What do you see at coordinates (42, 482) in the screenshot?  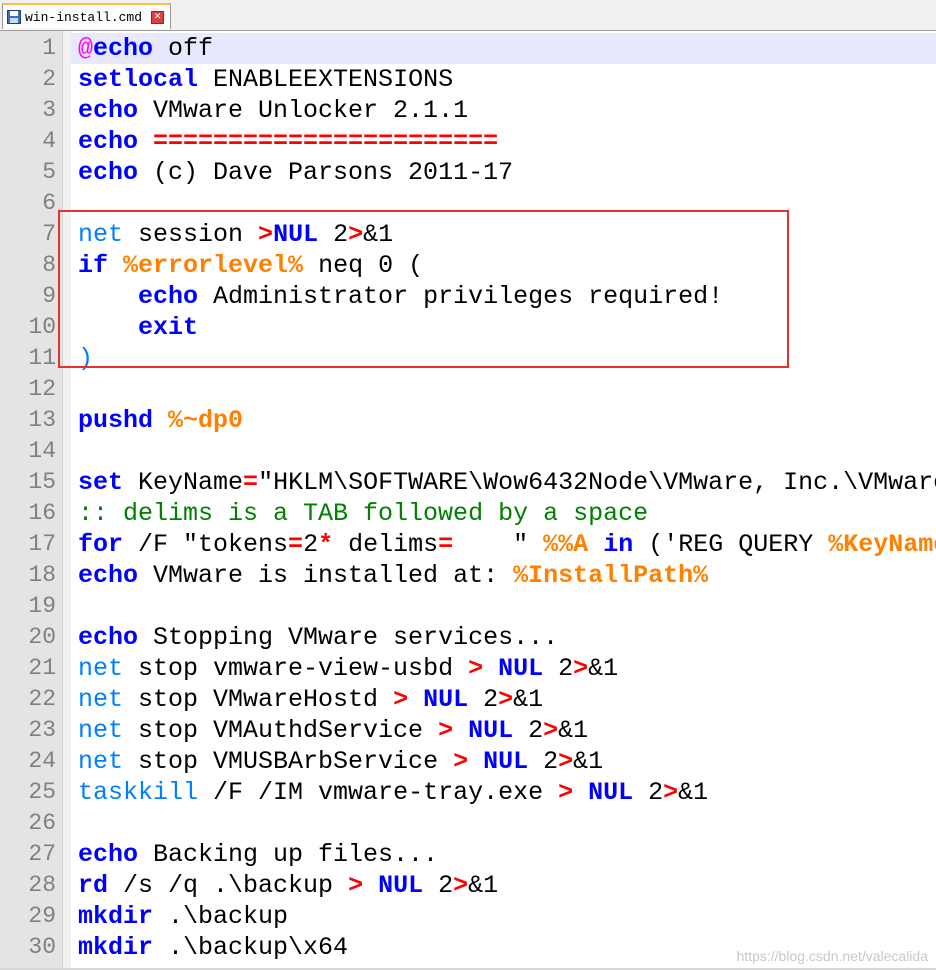 I see `line-number: 15` at bounding box center [42, 482].